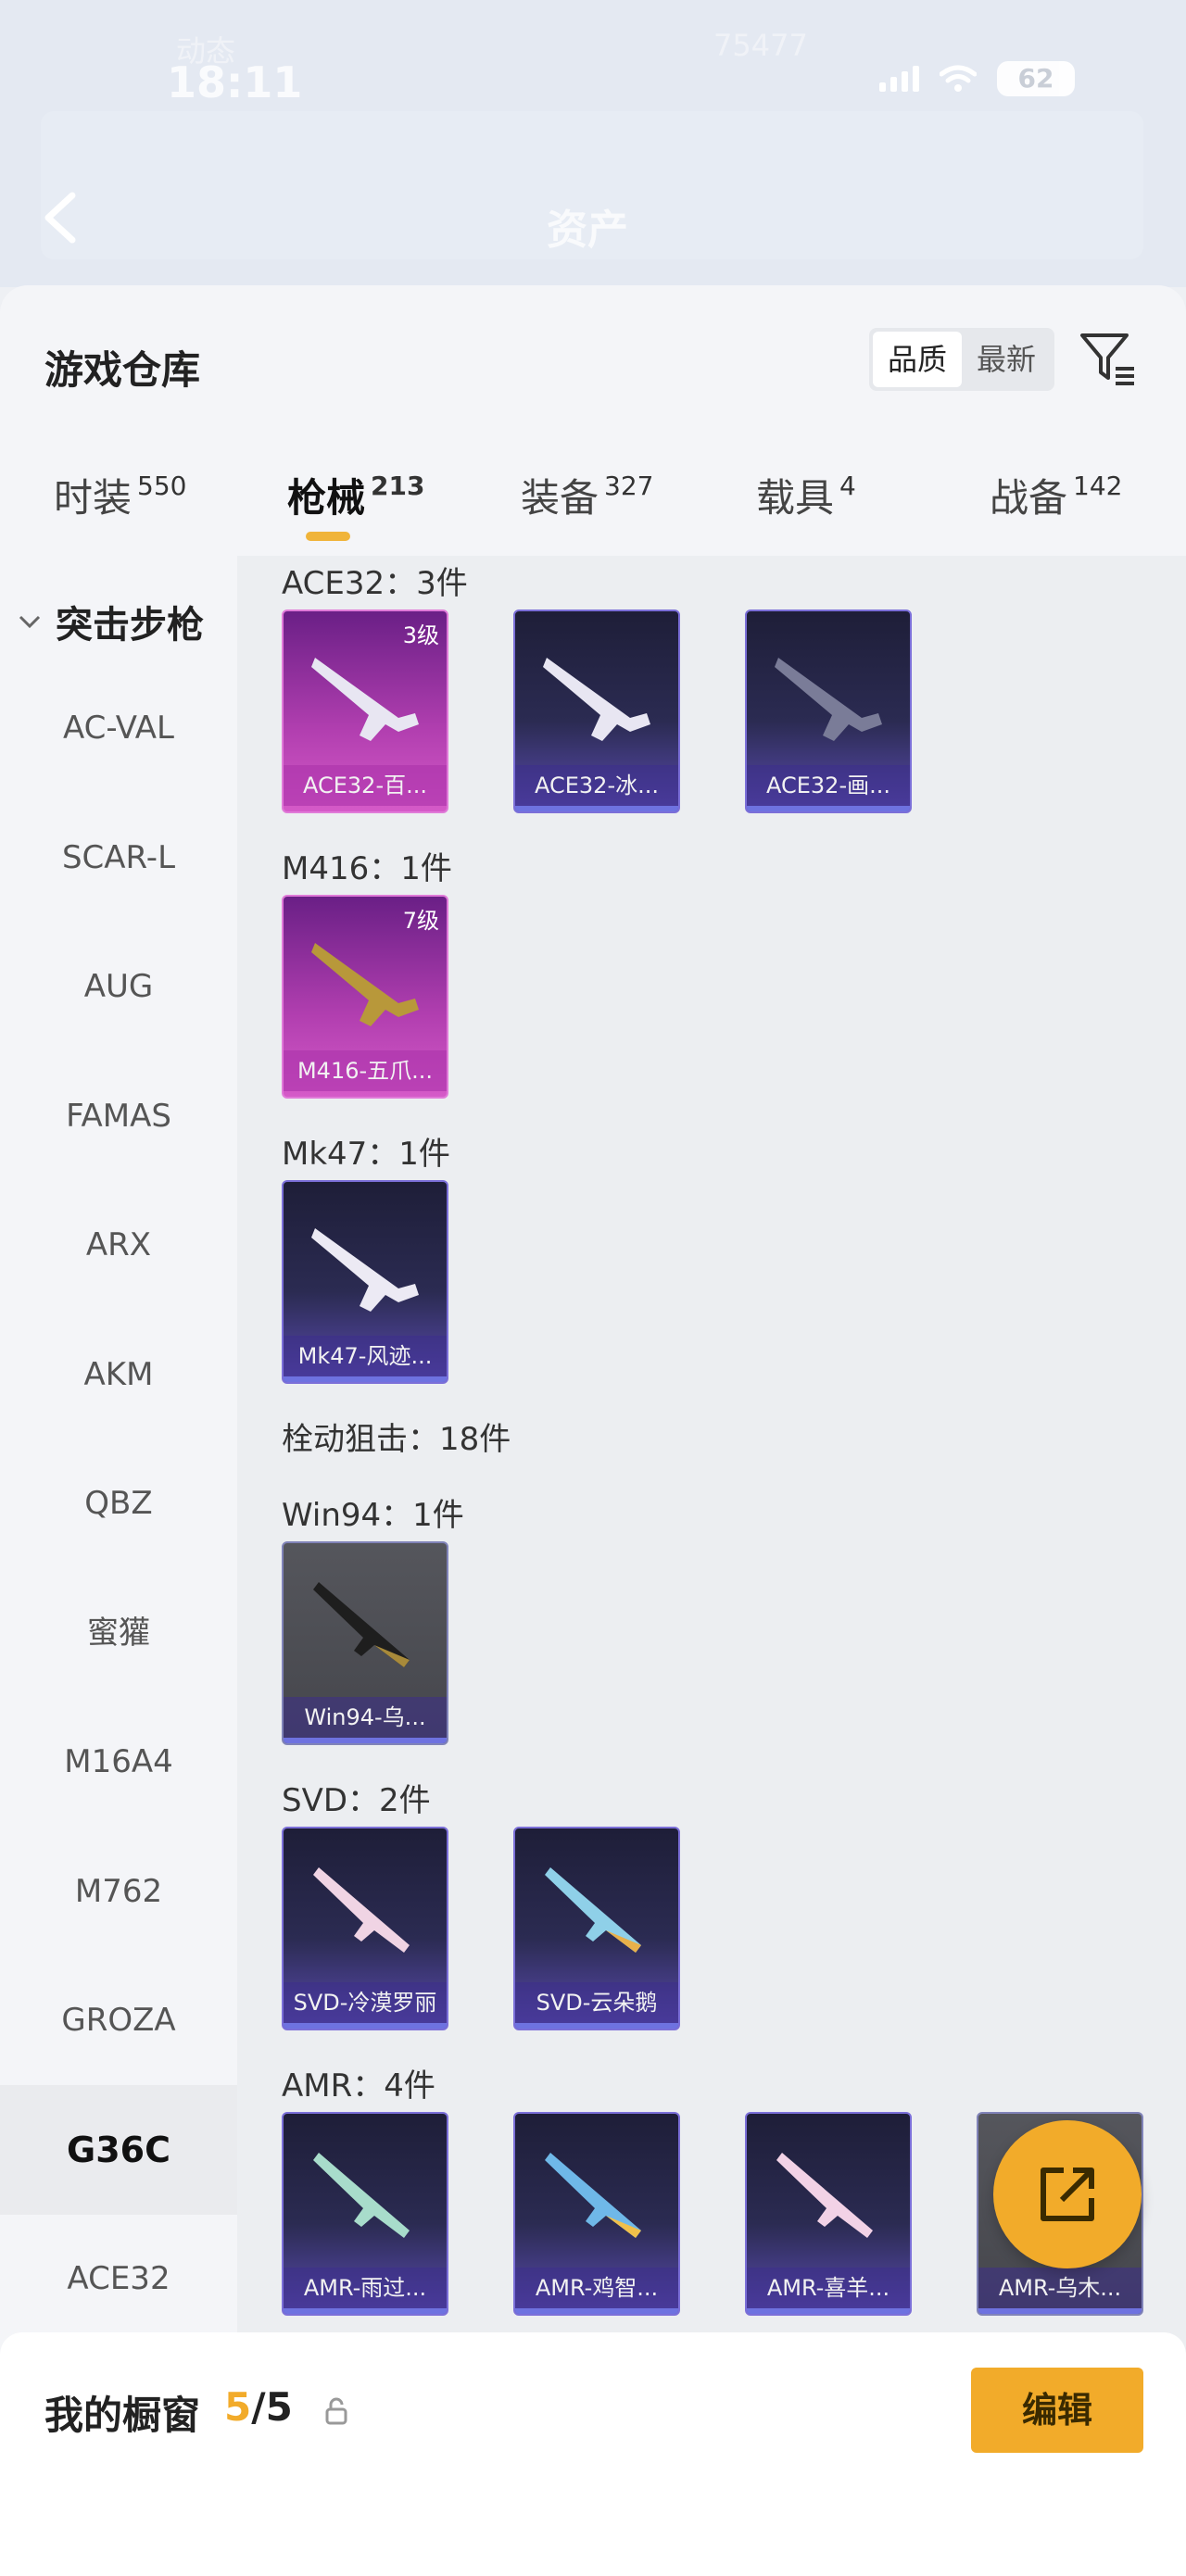 The height and width of the screenshot is (2576, 1186). What do you see at coordinates (806, 495) in the screenshot?
I see `tab-vehicles: 载具 4` at bounding box center [806, 495].